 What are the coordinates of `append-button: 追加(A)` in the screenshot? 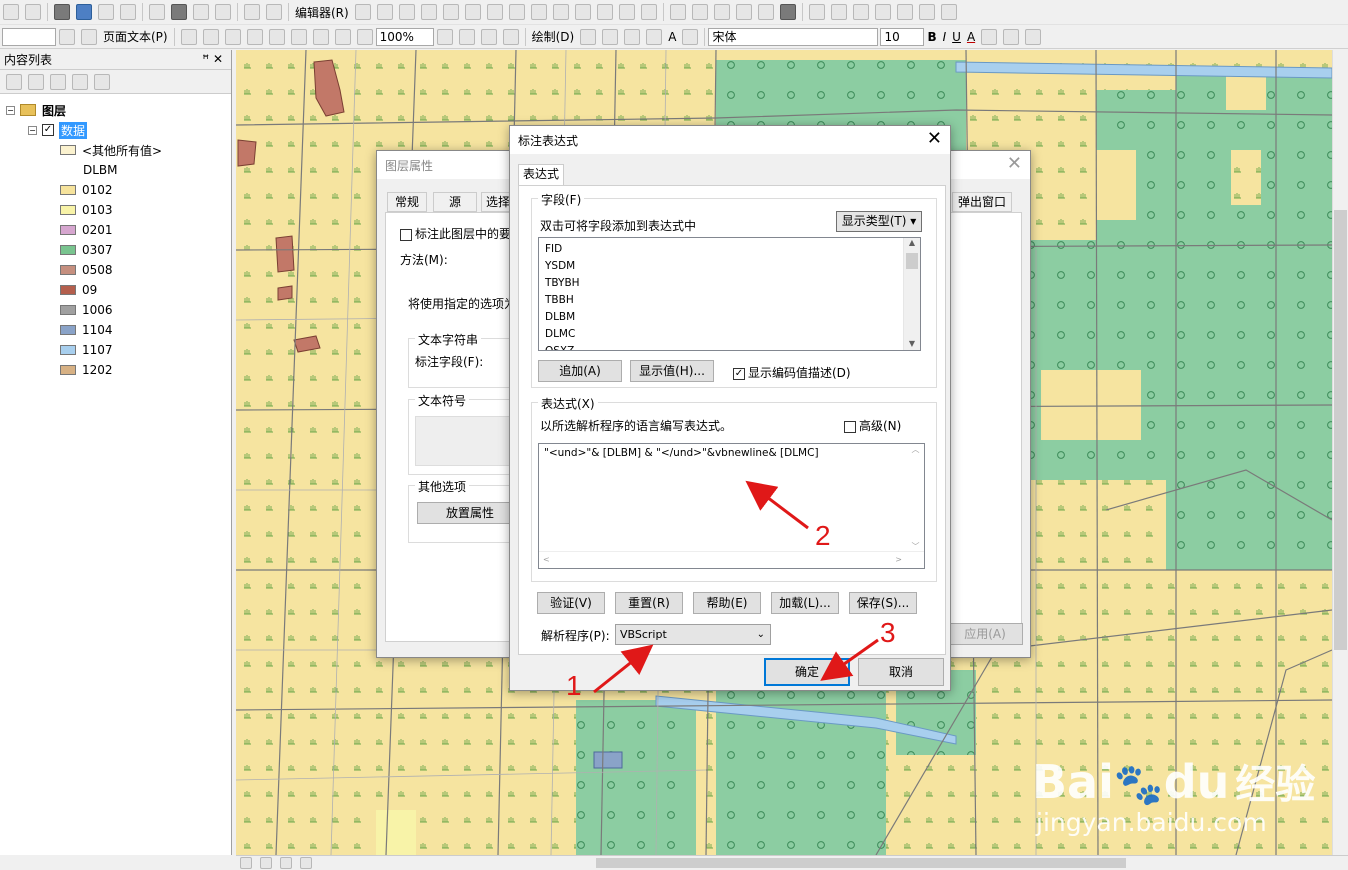 It's located at (580, 371).